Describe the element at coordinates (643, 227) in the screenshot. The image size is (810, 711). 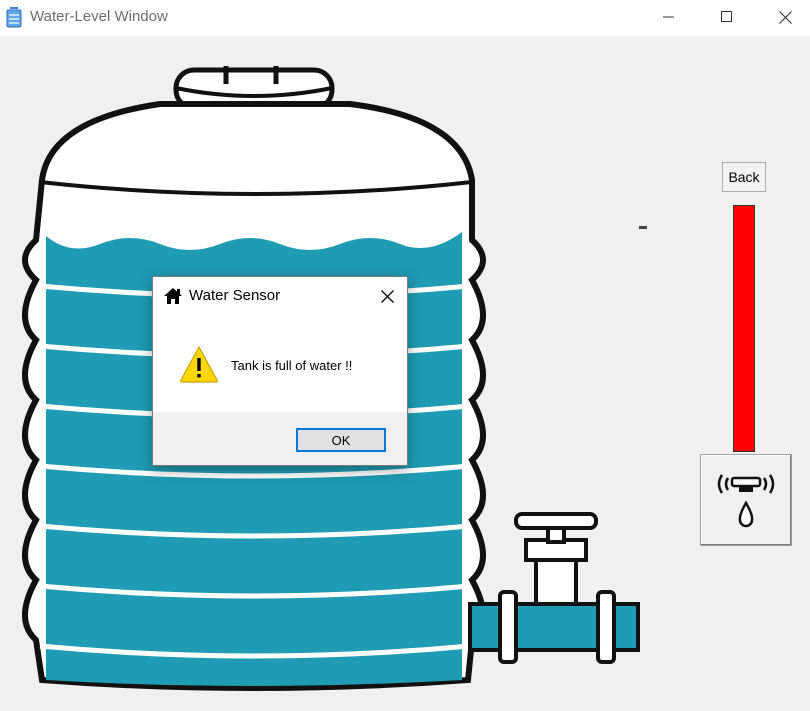
I see `level-marker` at that location.